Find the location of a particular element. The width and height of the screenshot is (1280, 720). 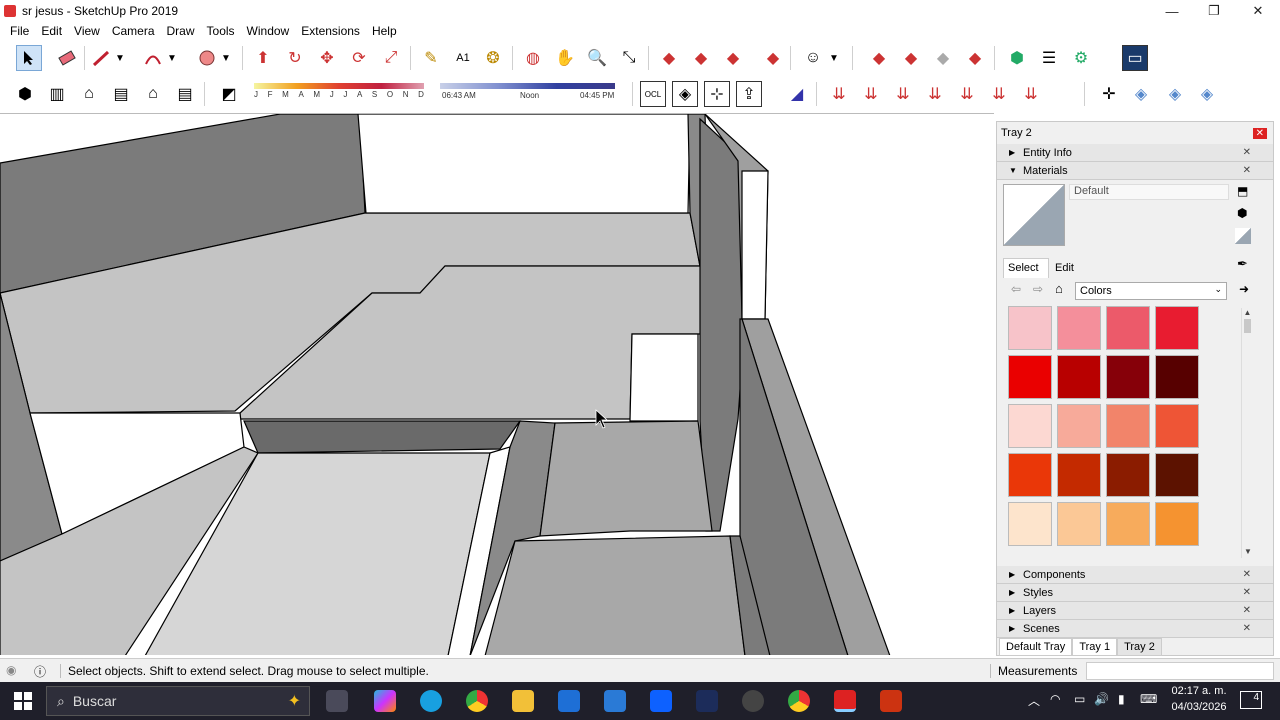

front-view-icon: ⌂ is located at coordinates (89, 94).